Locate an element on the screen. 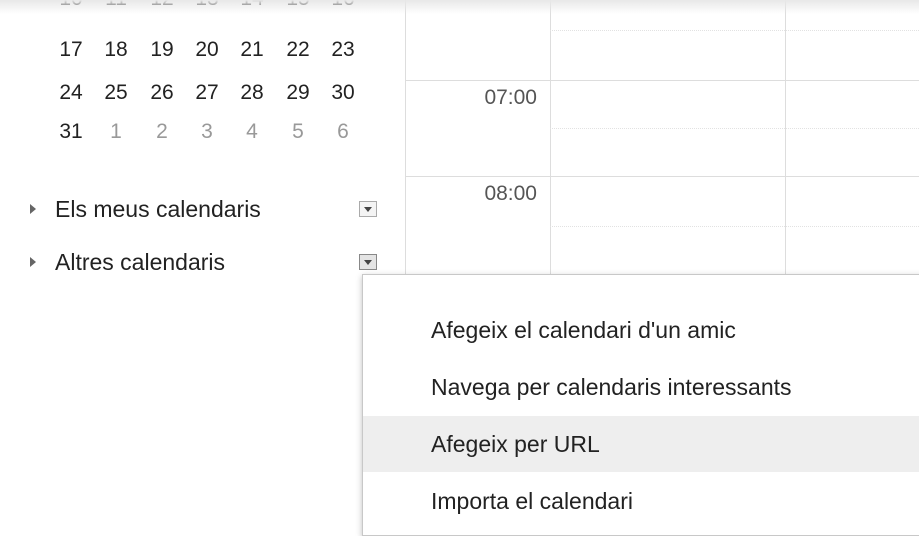  mini-calendar-day-next-month: 6 is located at coordinates (343, 132).